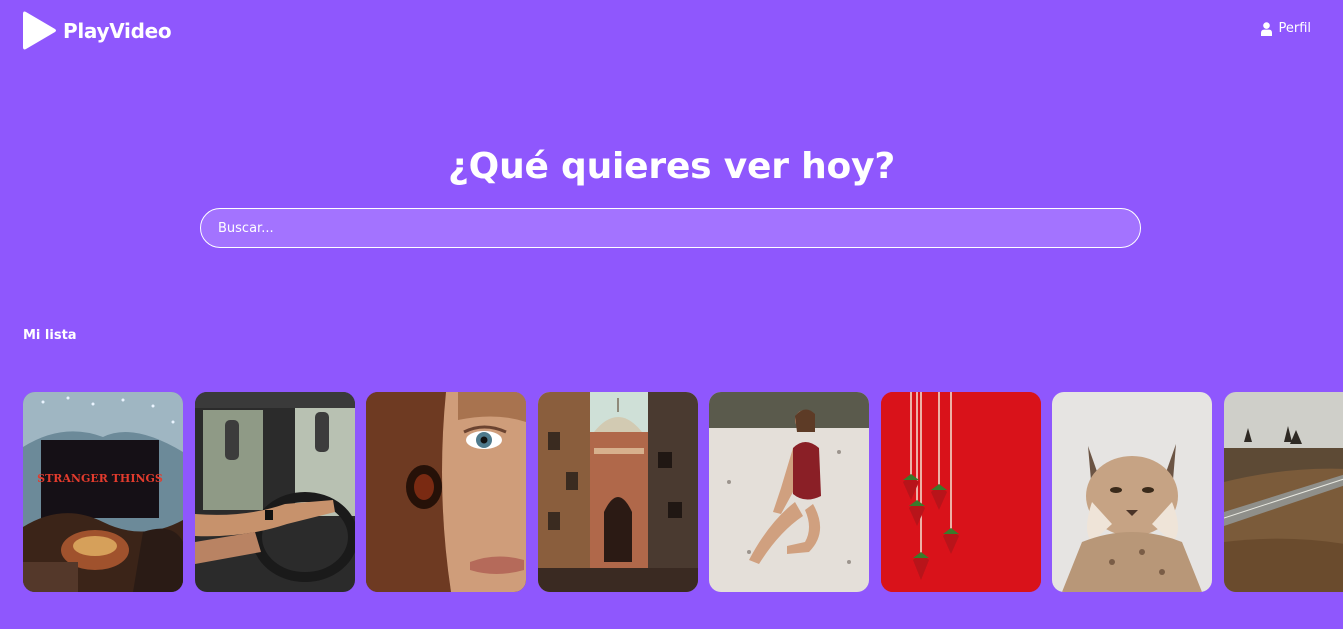 The height and width of the screenshot is (629, 1343). Describe the element at coordinates (50, 335) in the screenshot. I see `section-title-my-list: Mi lista` at that location.